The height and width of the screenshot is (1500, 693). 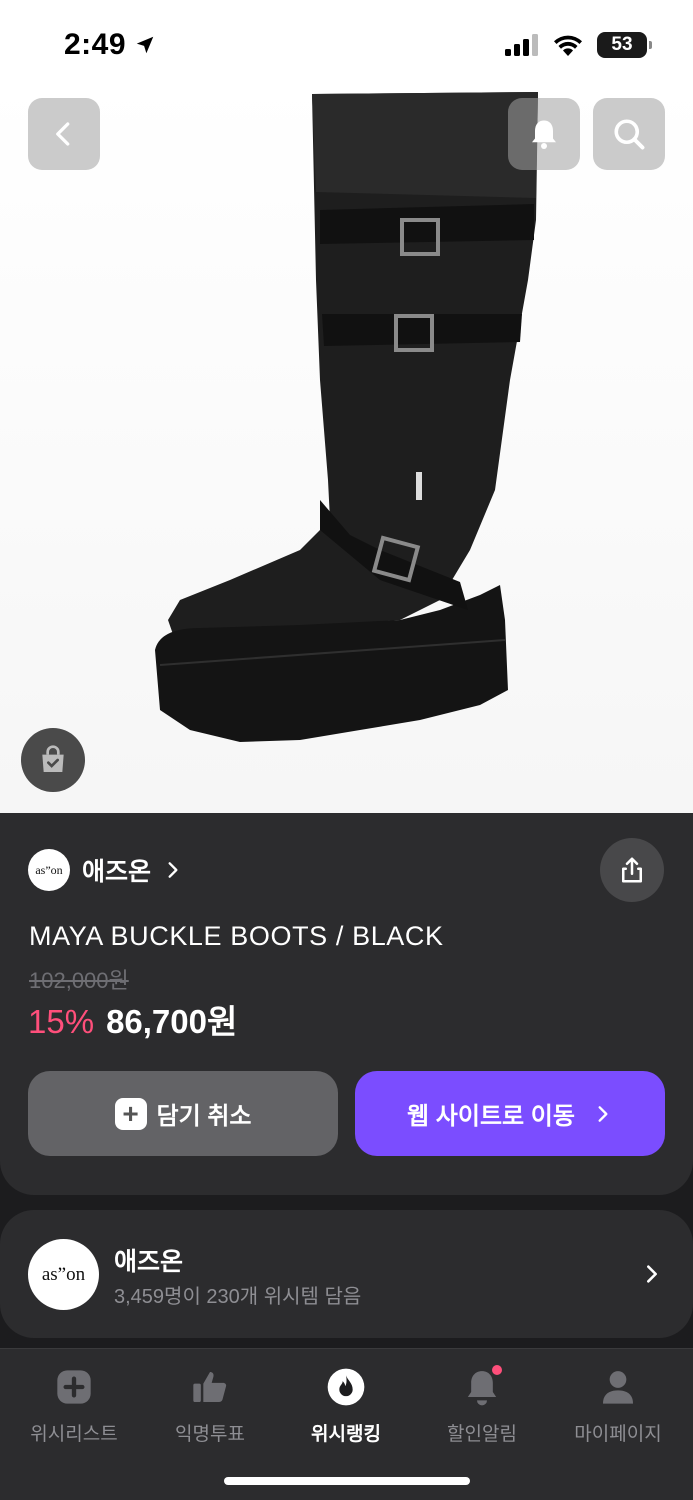 I want to click on search-icon, so click(x=629, y=134).